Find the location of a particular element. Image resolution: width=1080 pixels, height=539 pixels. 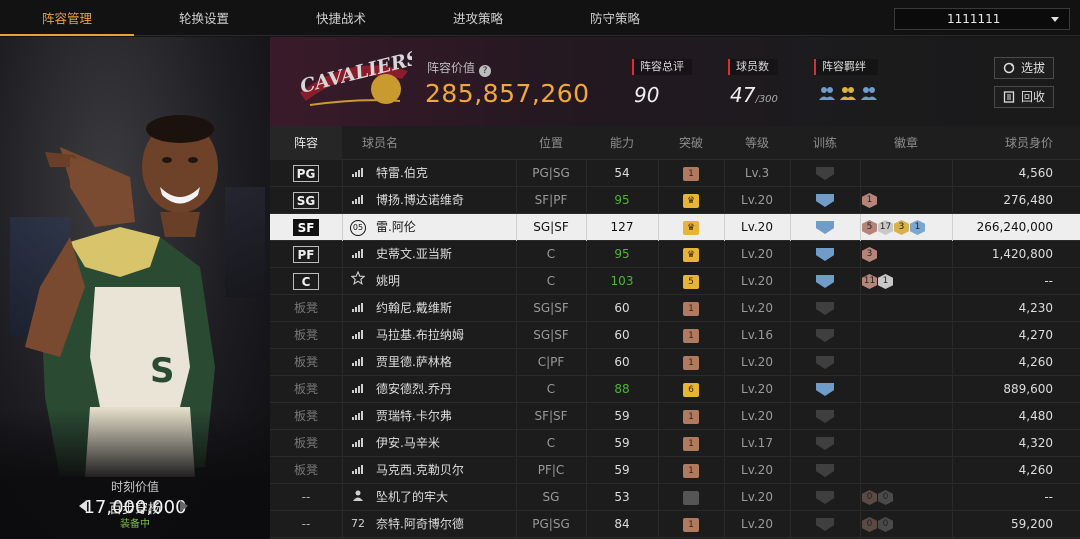

player-name: 奈特.阿奇博尔德 is located at coordinates (451, 524).